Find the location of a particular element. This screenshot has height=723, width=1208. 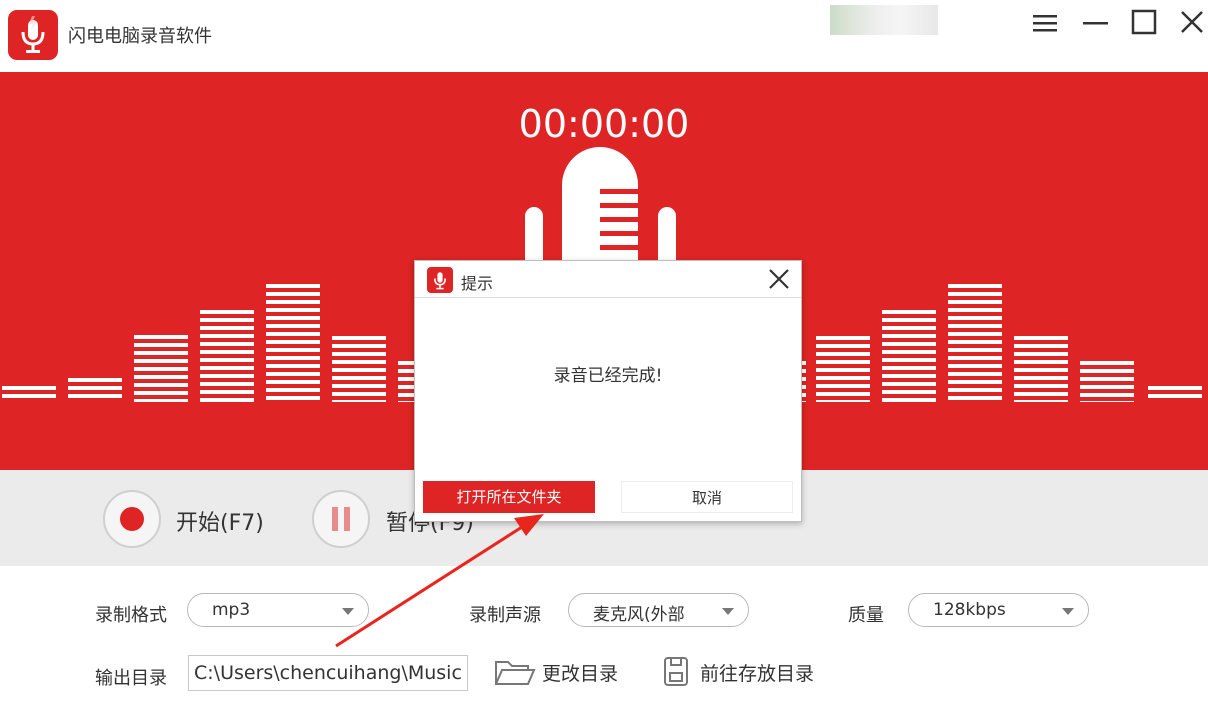

maximize-icon is located at coordinates (1144, 23).